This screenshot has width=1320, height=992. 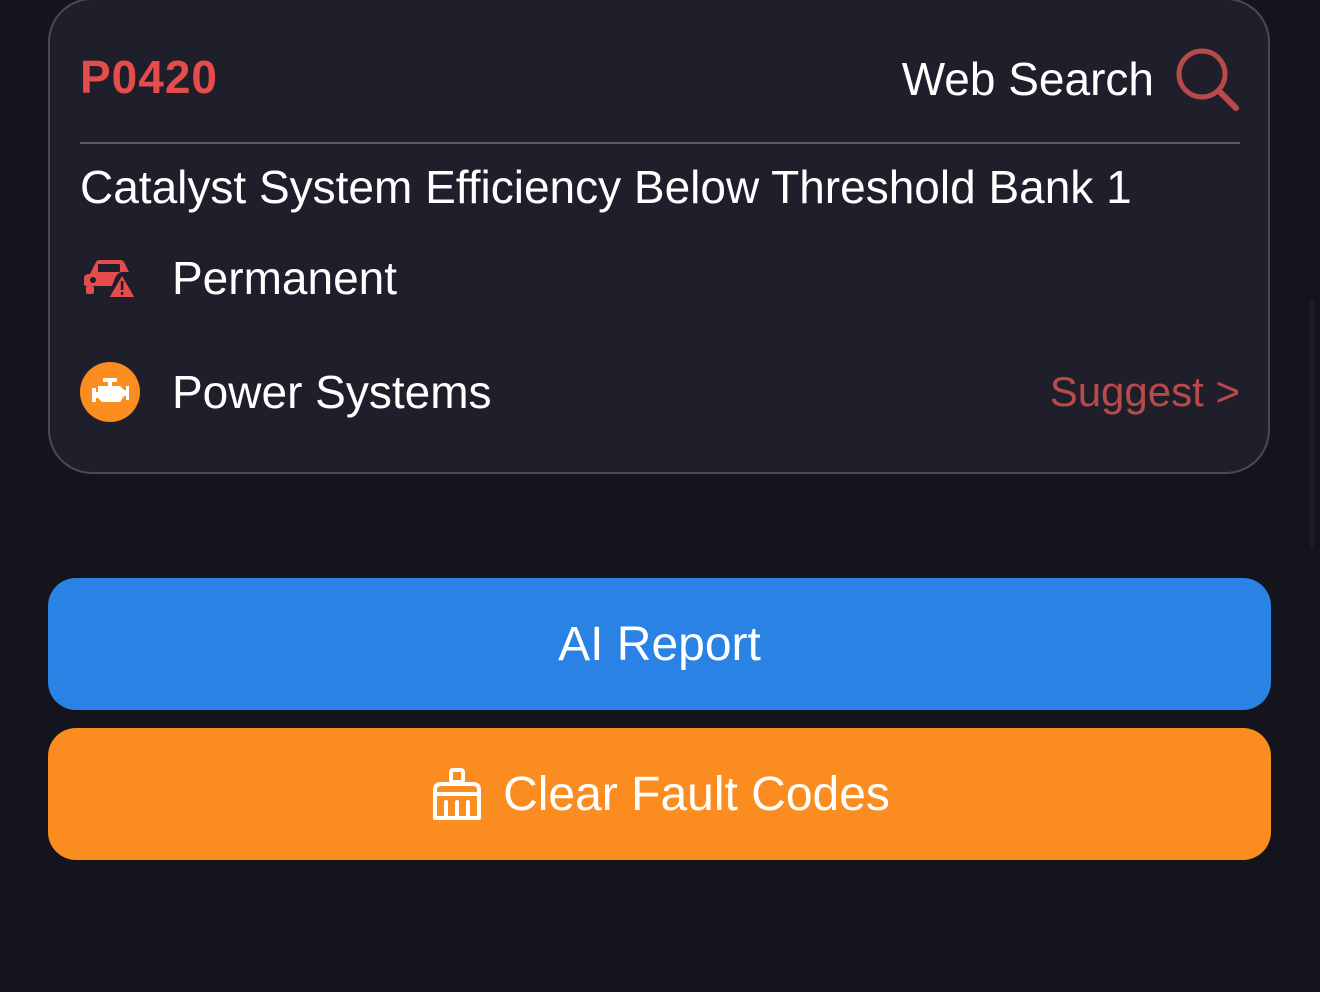 I want to click on clear-fault-codes-button: Clear Fault Codes, so click(x=659, y=794).